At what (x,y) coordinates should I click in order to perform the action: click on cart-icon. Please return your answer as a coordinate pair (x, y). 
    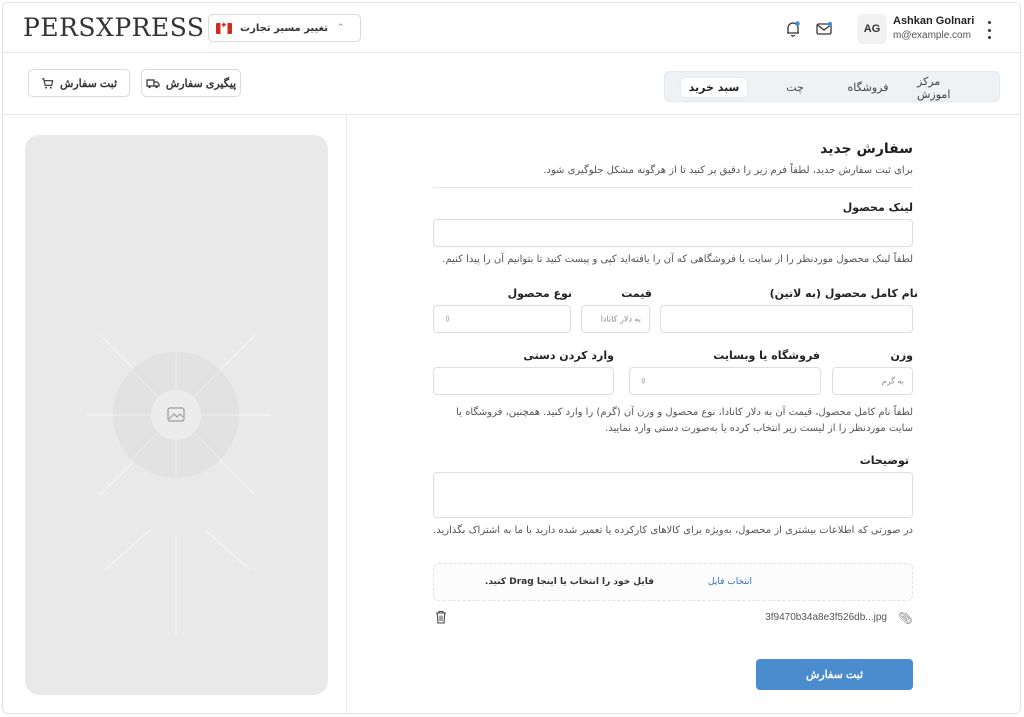
    Looking at the image, I should click on (47, 83).